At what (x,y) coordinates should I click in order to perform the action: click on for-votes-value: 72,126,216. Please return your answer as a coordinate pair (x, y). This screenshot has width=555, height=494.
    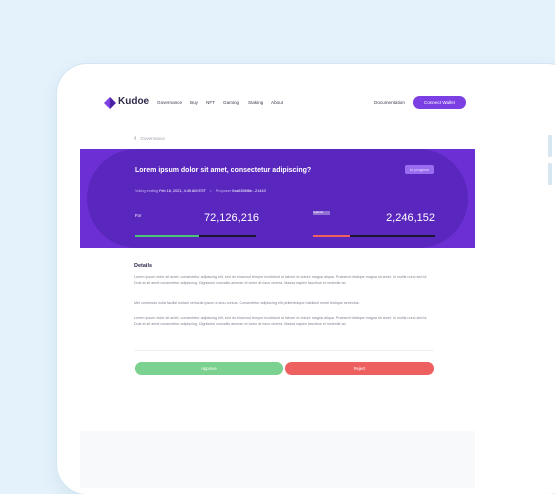
    Looking at the image, I should click on (232, 218).